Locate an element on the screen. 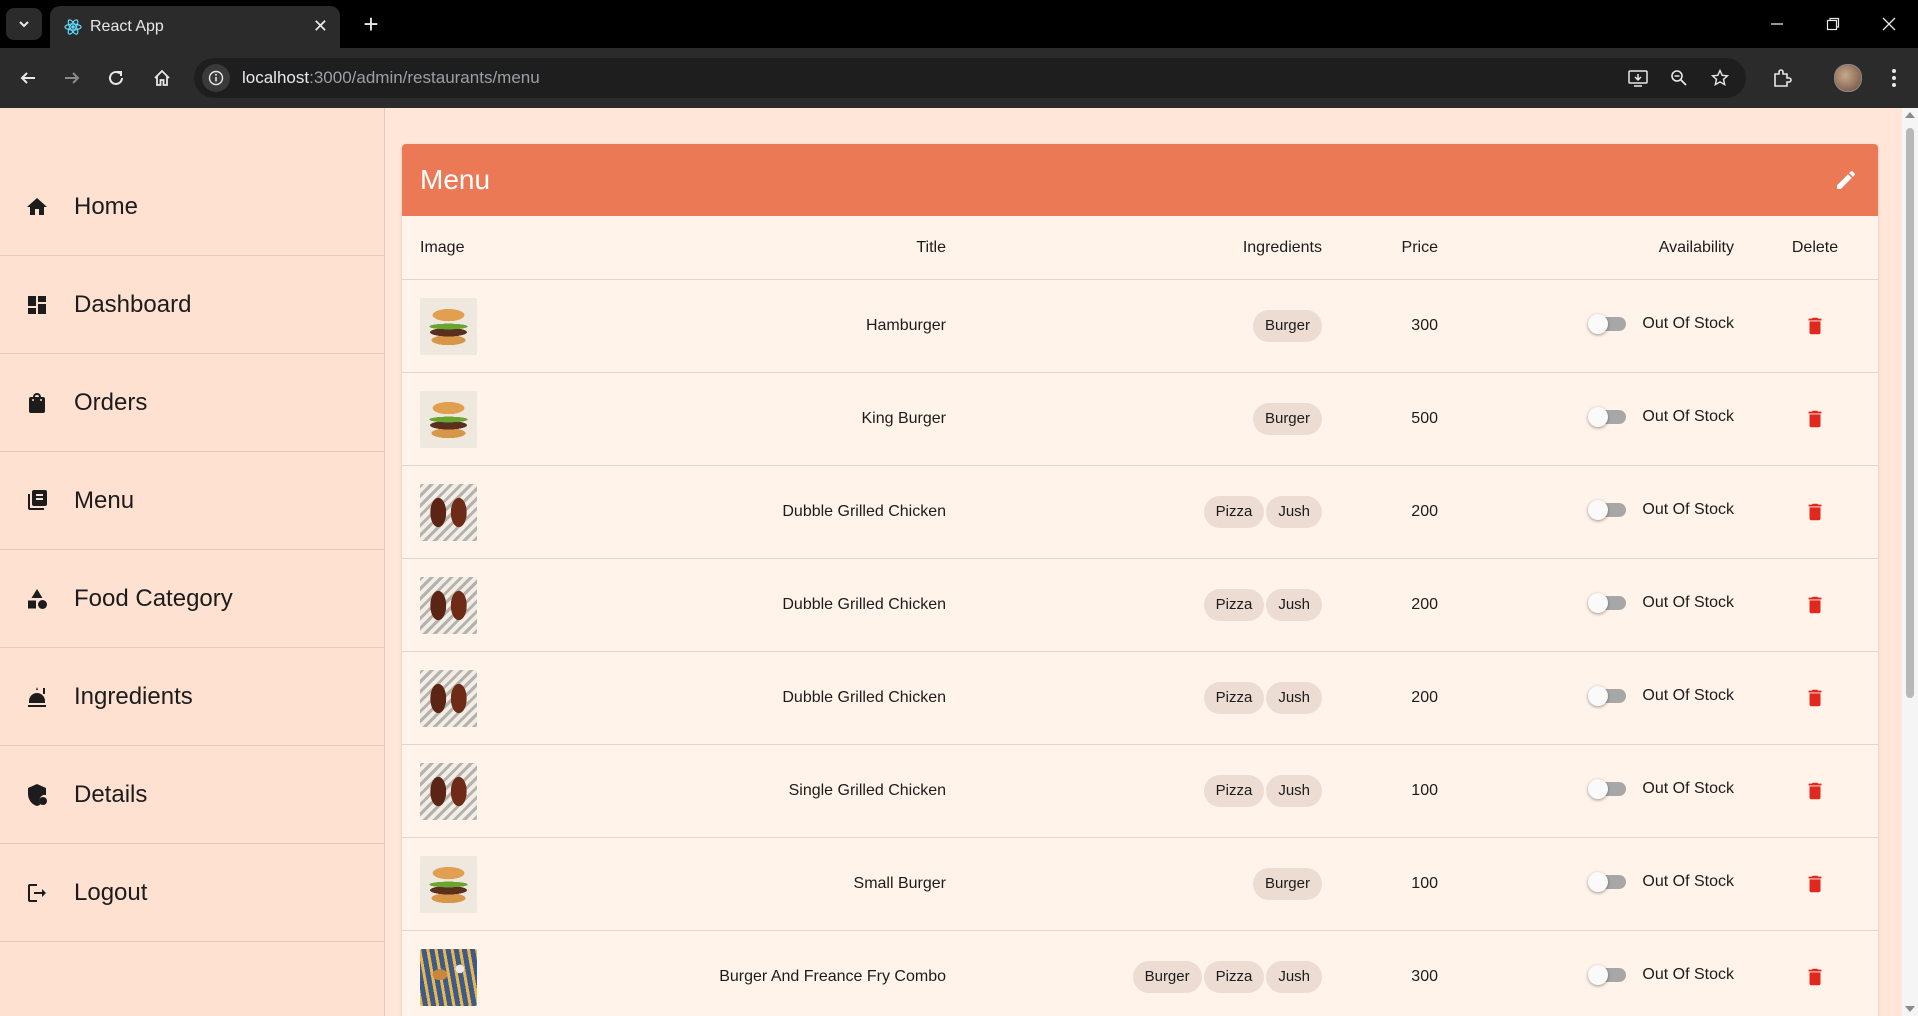 The image size is (1918, 1016). minimize-button is located at coordinates (1777, 24).